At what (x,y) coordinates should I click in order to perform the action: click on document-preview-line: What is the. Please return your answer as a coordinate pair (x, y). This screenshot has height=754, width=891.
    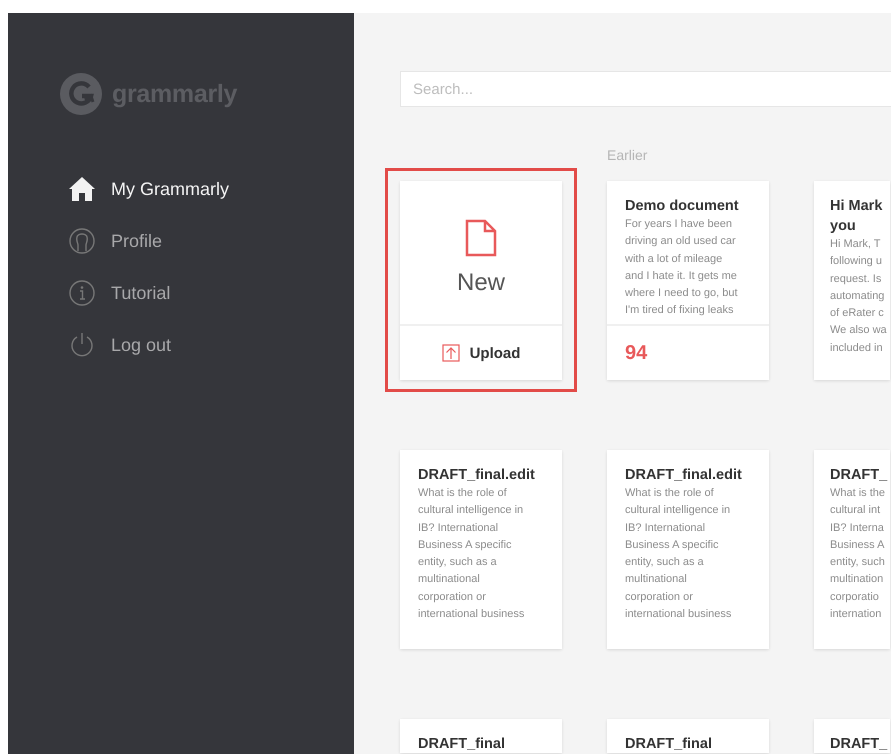
    Looking at the image, I should click on (858, 493).